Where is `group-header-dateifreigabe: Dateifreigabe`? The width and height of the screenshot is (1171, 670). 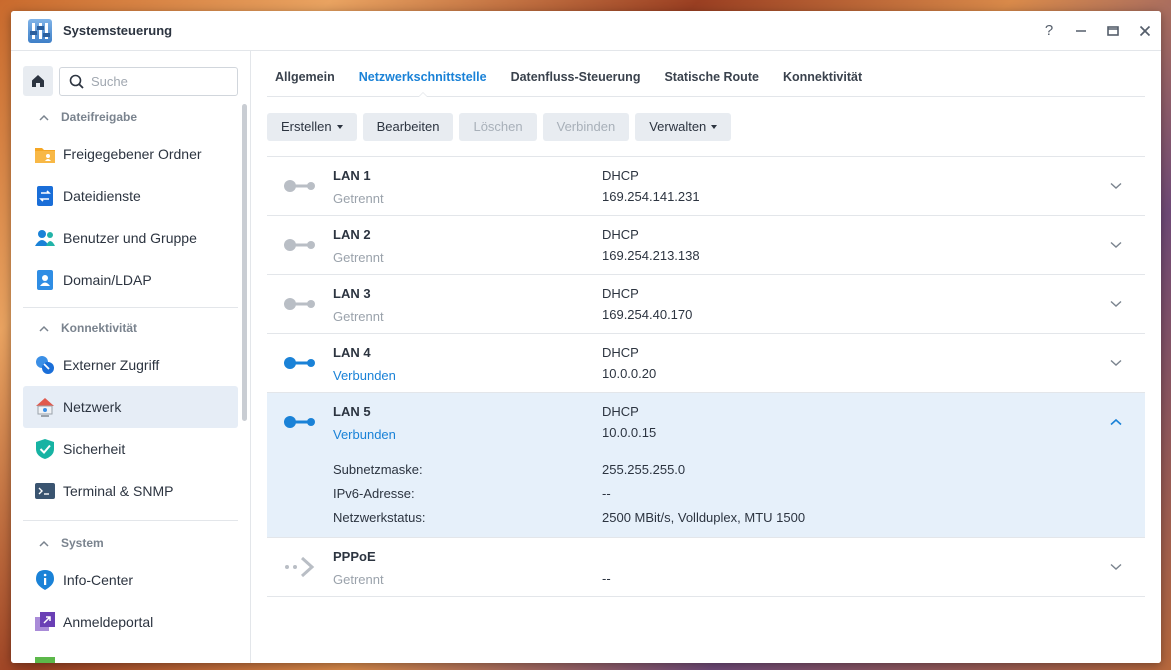
group-header-dateifreigabe: Dateifreigabe is located at coordinates (130, 117).